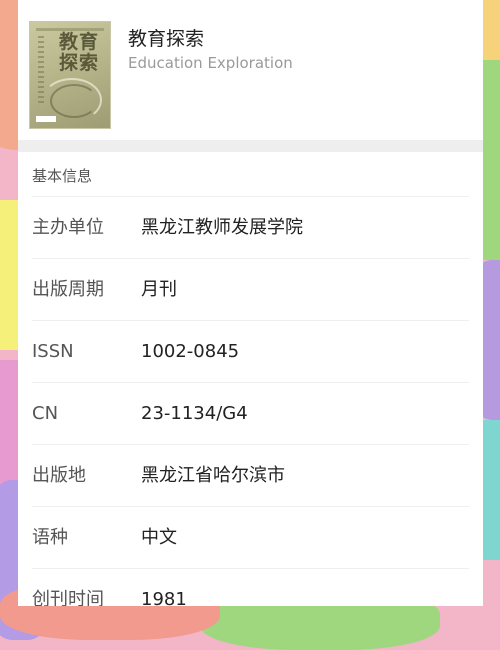 Image resolution: width=500 pixels, height=650 pixels. I want to click on journal-cover-image: 教育探索, so click(70, 75).